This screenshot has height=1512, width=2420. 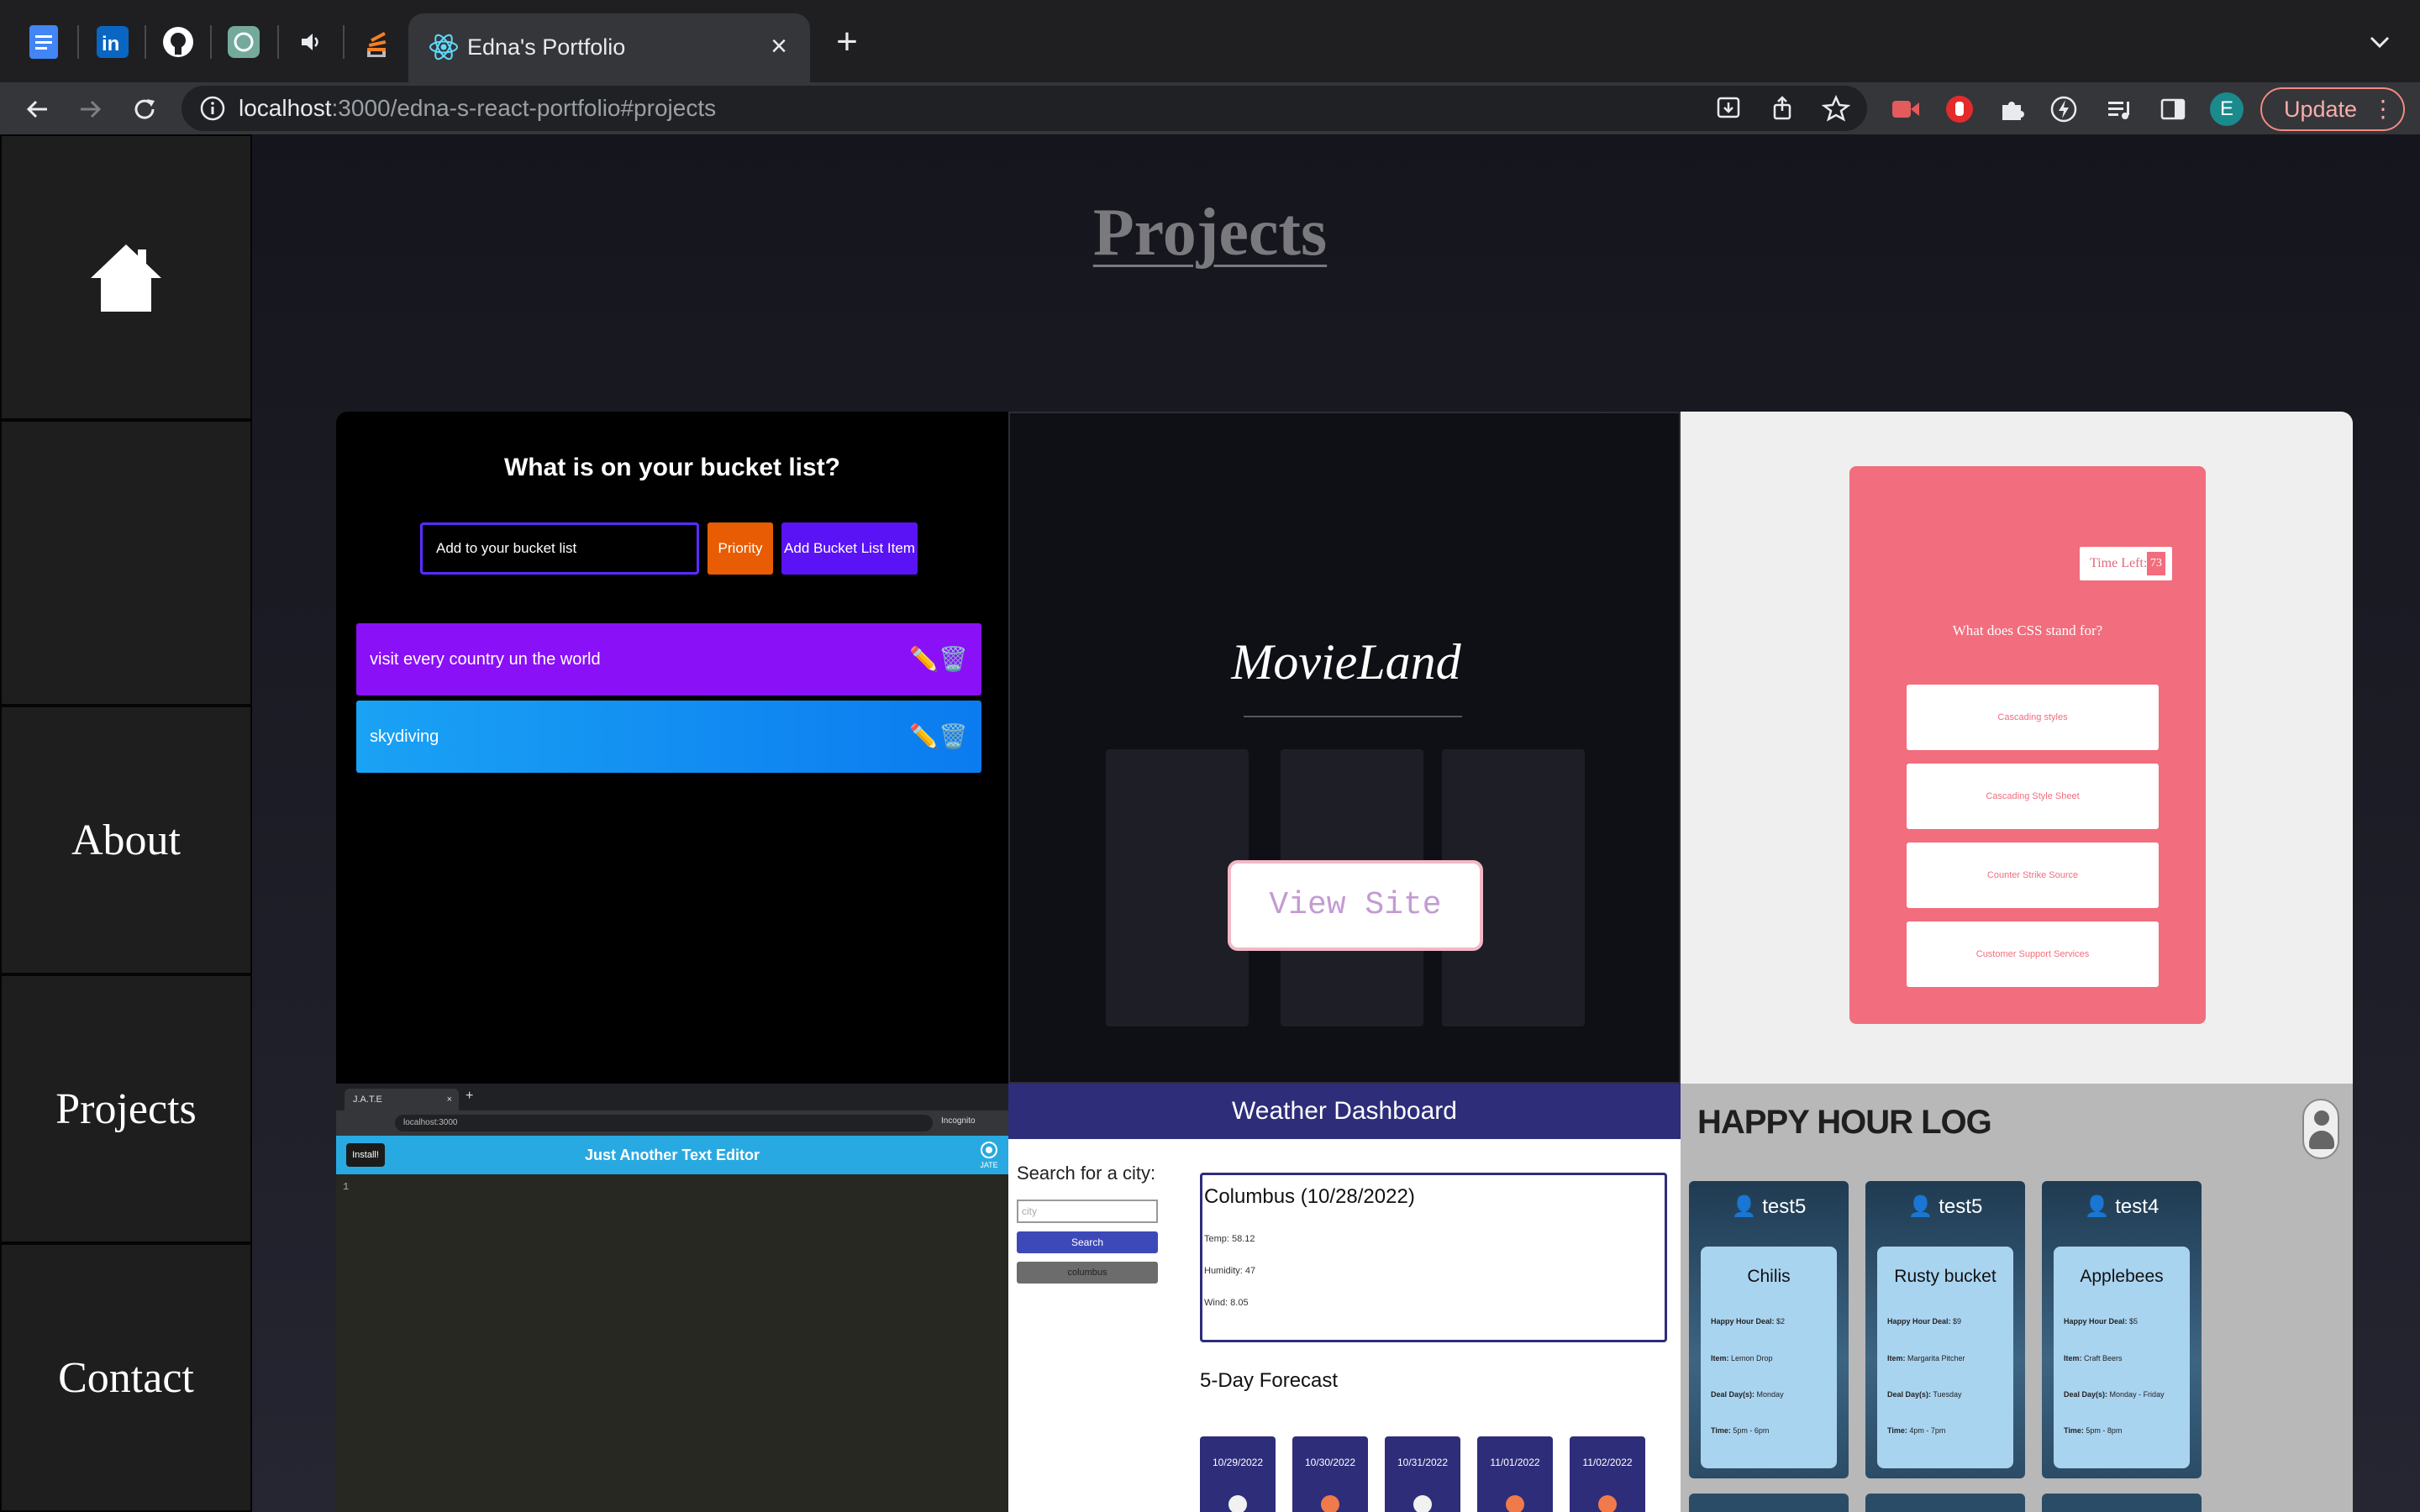 I want to click on extension-adblock, so click(x=1960, y=109).